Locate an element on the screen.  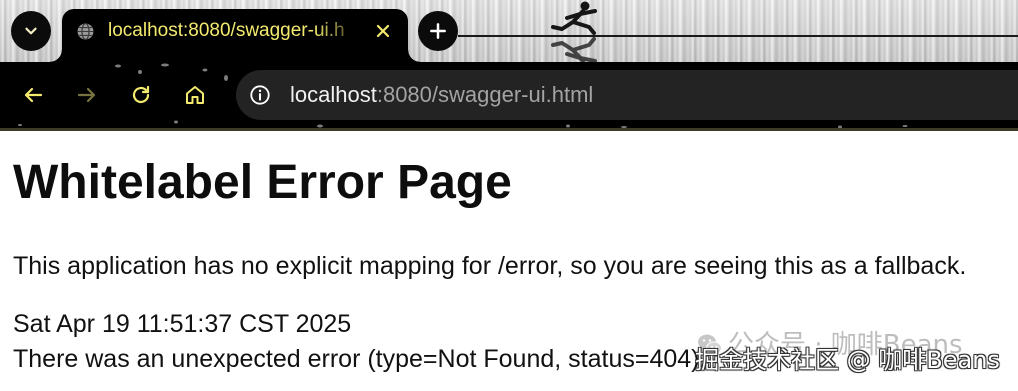
info-icon is located at coordinates (260, 95).